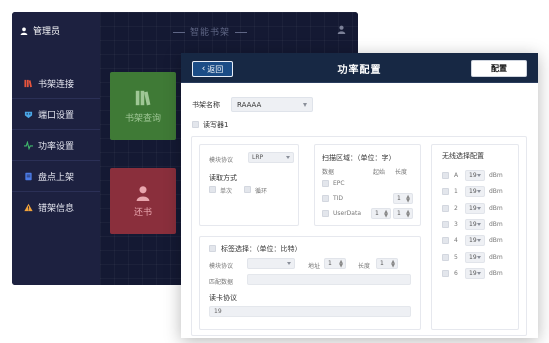 The height and width of the screenshot is (343, 549). I want to click on user-profile: 管理员, so click(40, 30).